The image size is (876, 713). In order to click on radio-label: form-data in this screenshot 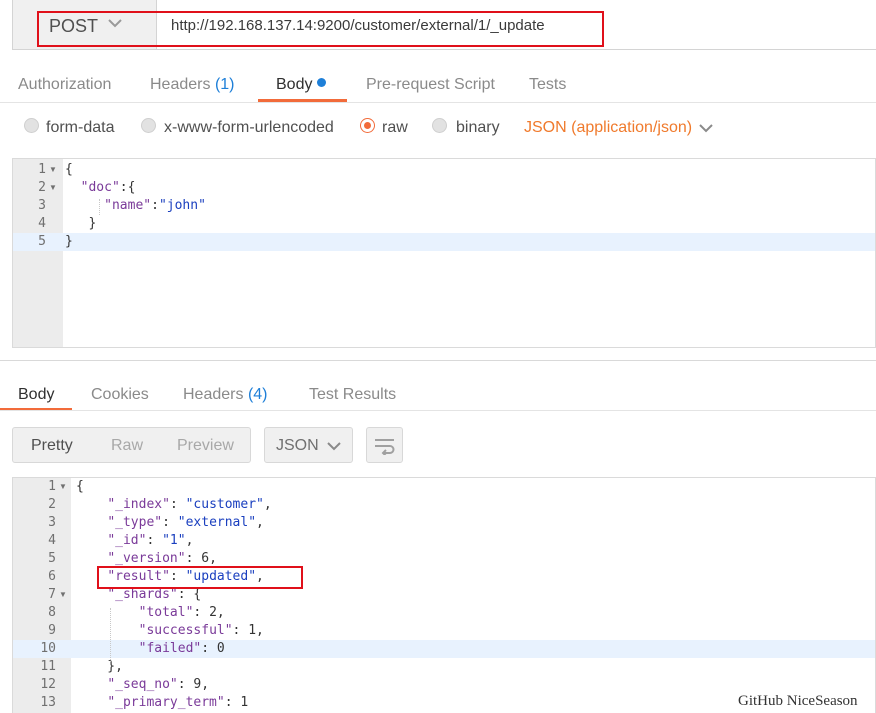, I will do `click(80, 127)`.